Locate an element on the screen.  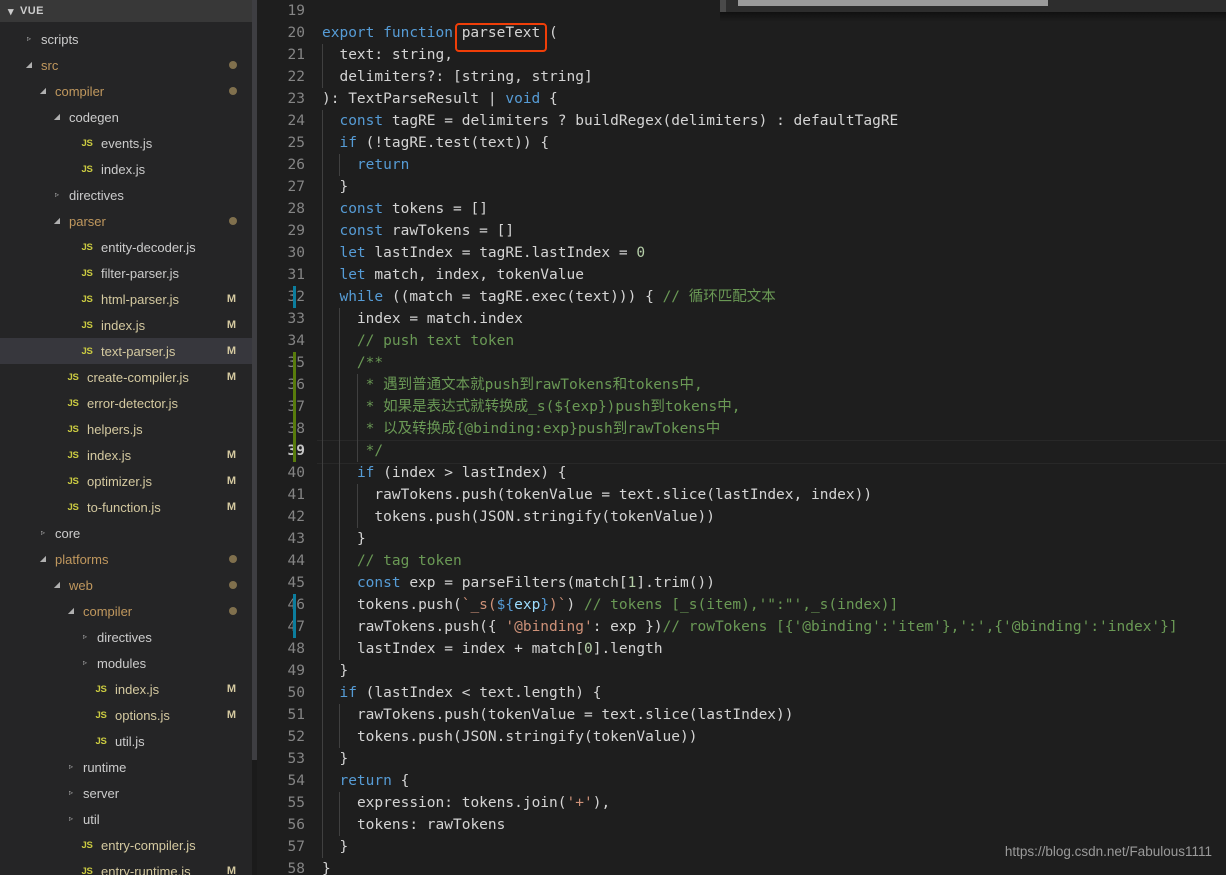
code-line: 54 return { is located at coordinates (741, 781).